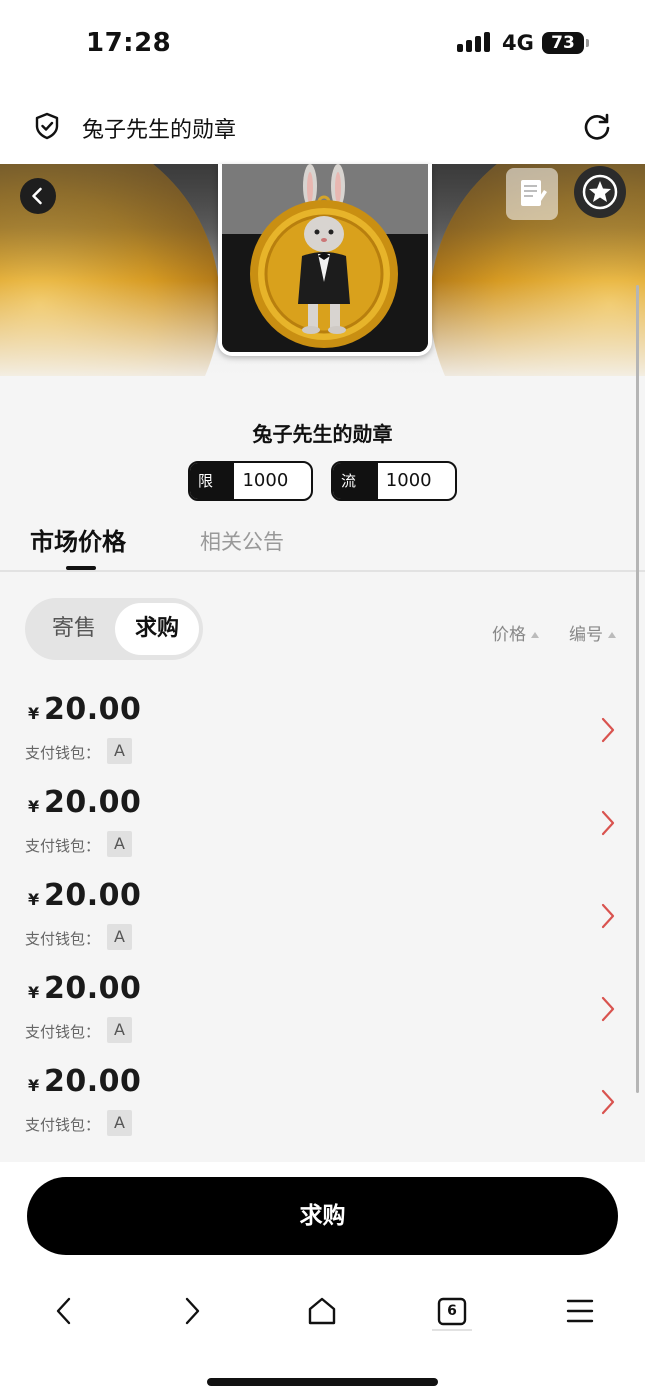  Describe the element at coordinates (157, 629) in the screenshot. I see `toggle-buy: 求购` at that location.